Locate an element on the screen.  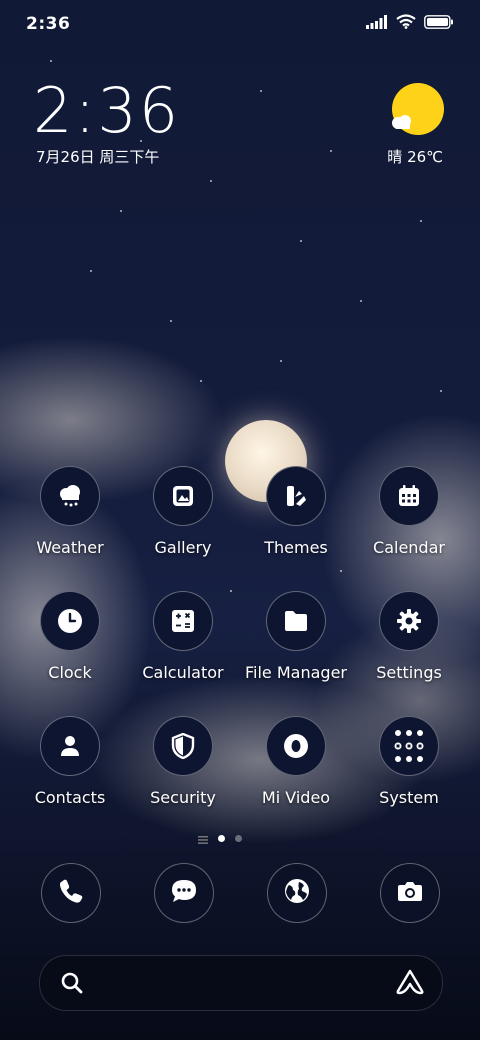
weather-icon is located at coordinates (70, 496).